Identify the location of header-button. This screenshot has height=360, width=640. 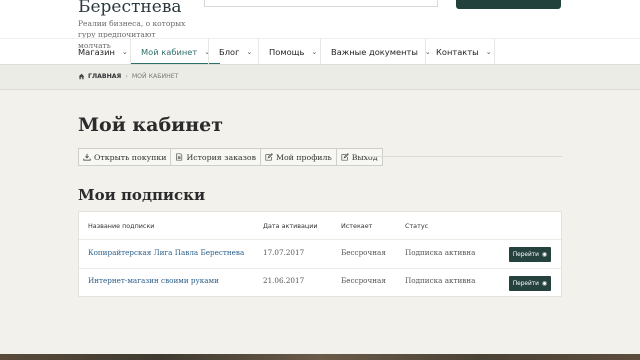
(508, 4).